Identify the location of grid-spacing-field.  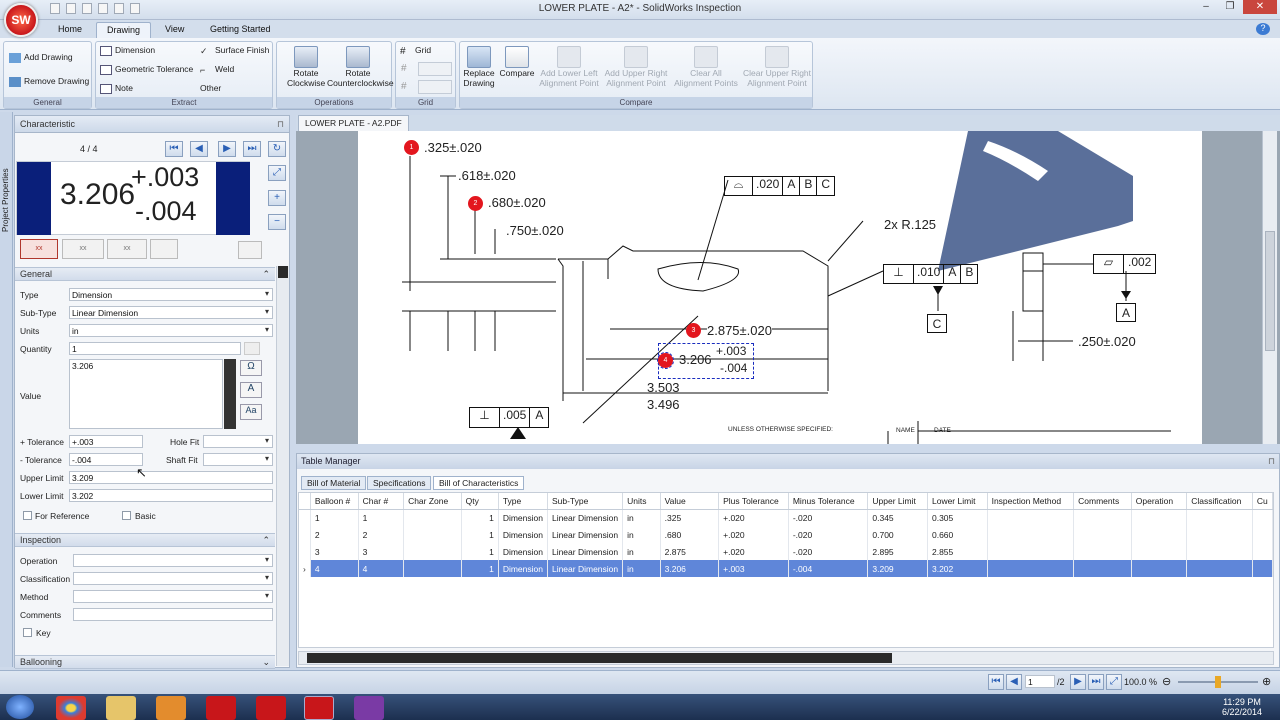
(435, 87).